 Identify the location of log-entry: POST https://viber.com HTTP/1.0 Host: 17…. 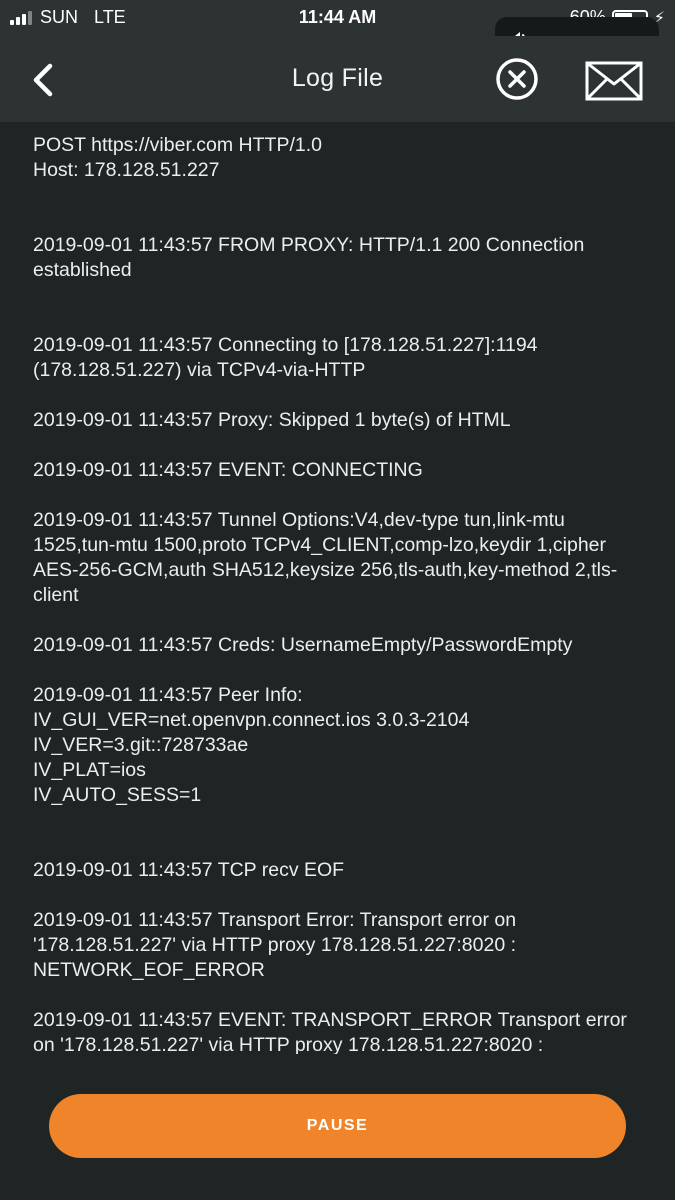
(177, 157).